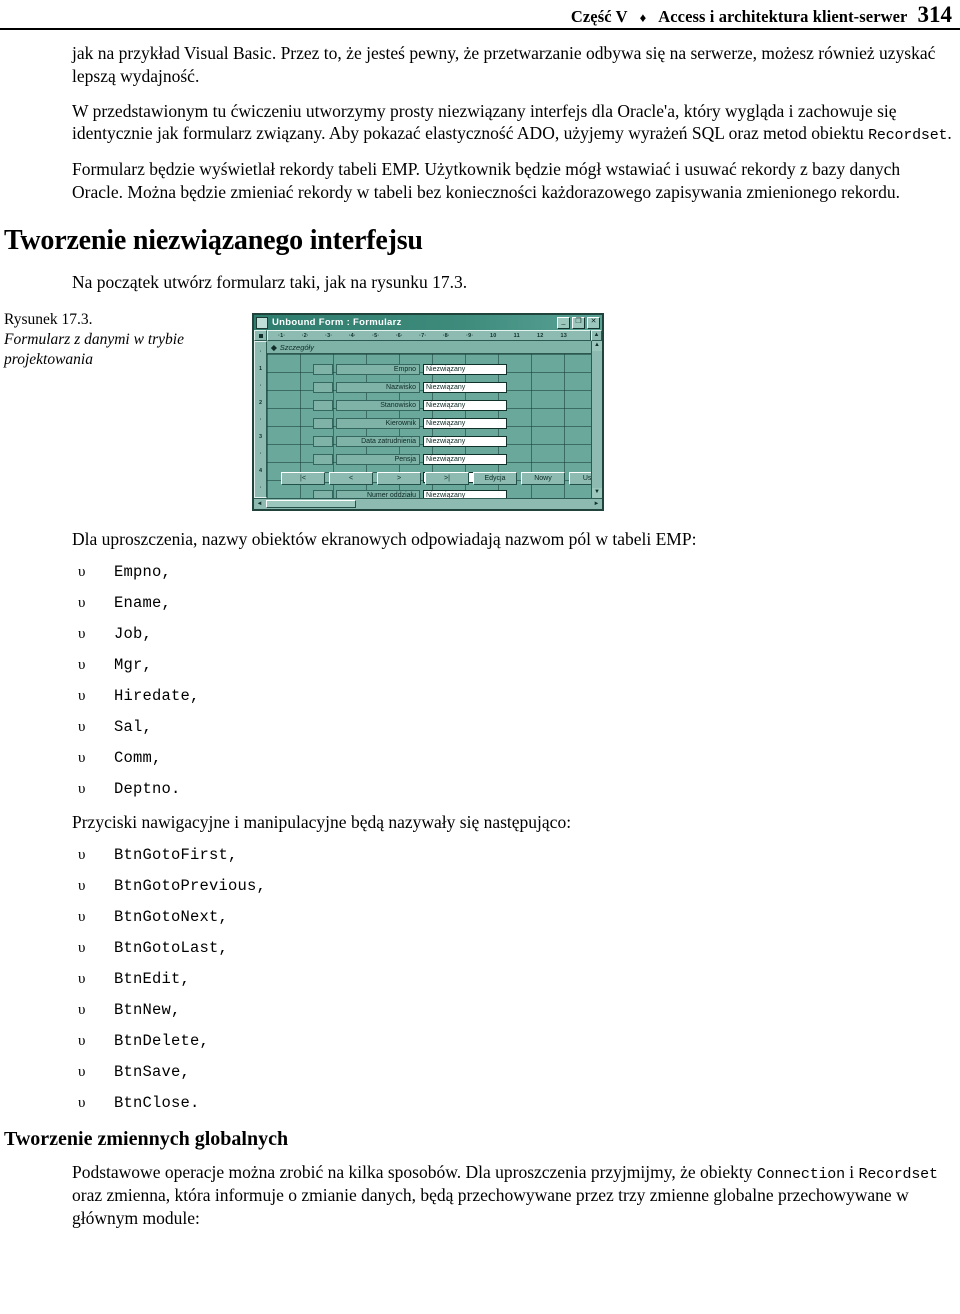 Image resolution: width=960 pixels, height=1314 pixels. Describe the element at coordinates (493, 335) in the screenshot. I see `hruler-tick: 10` at that location.